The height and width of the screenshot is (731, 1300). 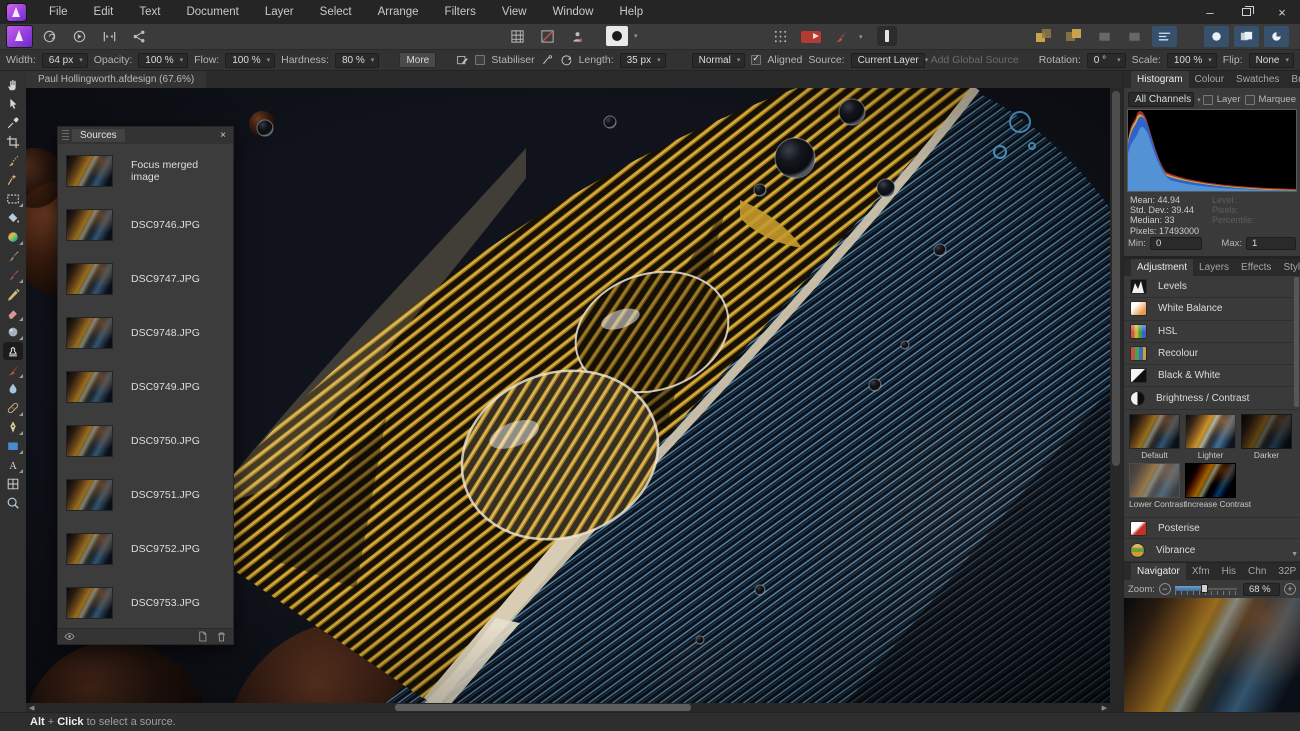 I want to click on arrange-list-icon, so click(x=1164, y=36).